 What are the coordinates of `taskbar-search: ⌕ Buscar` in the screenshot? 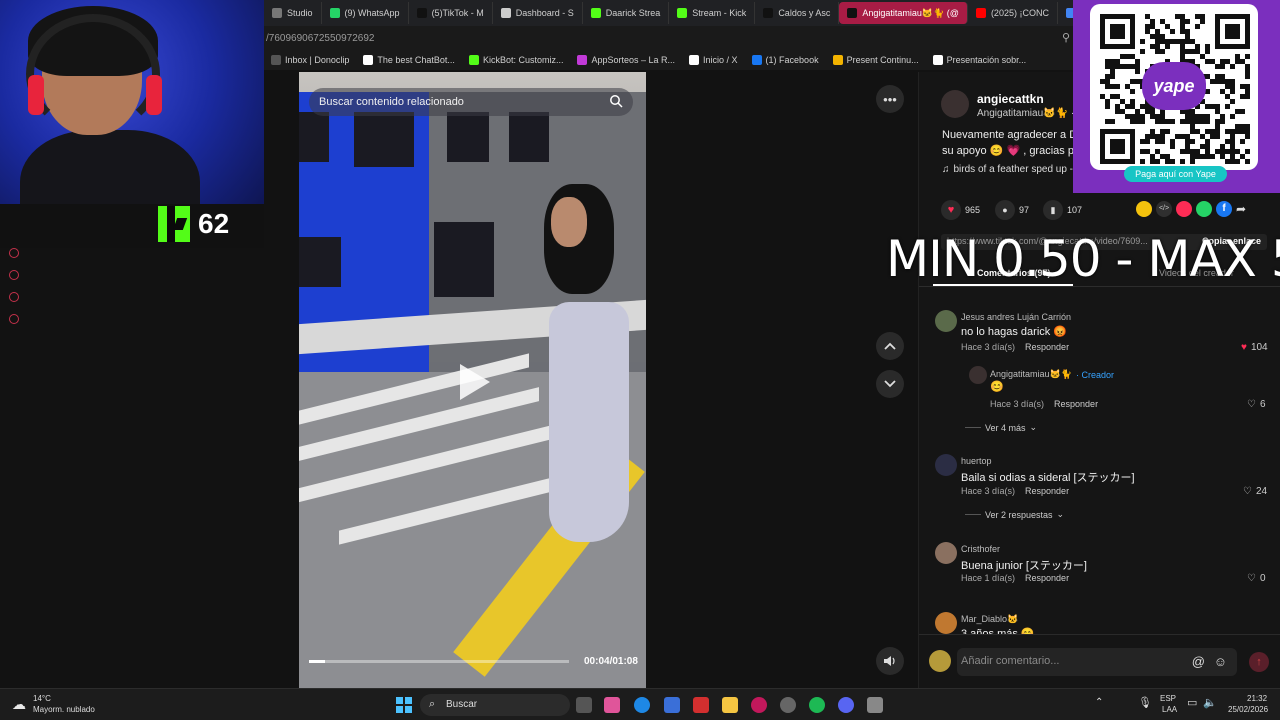 It's located at (495, 705).